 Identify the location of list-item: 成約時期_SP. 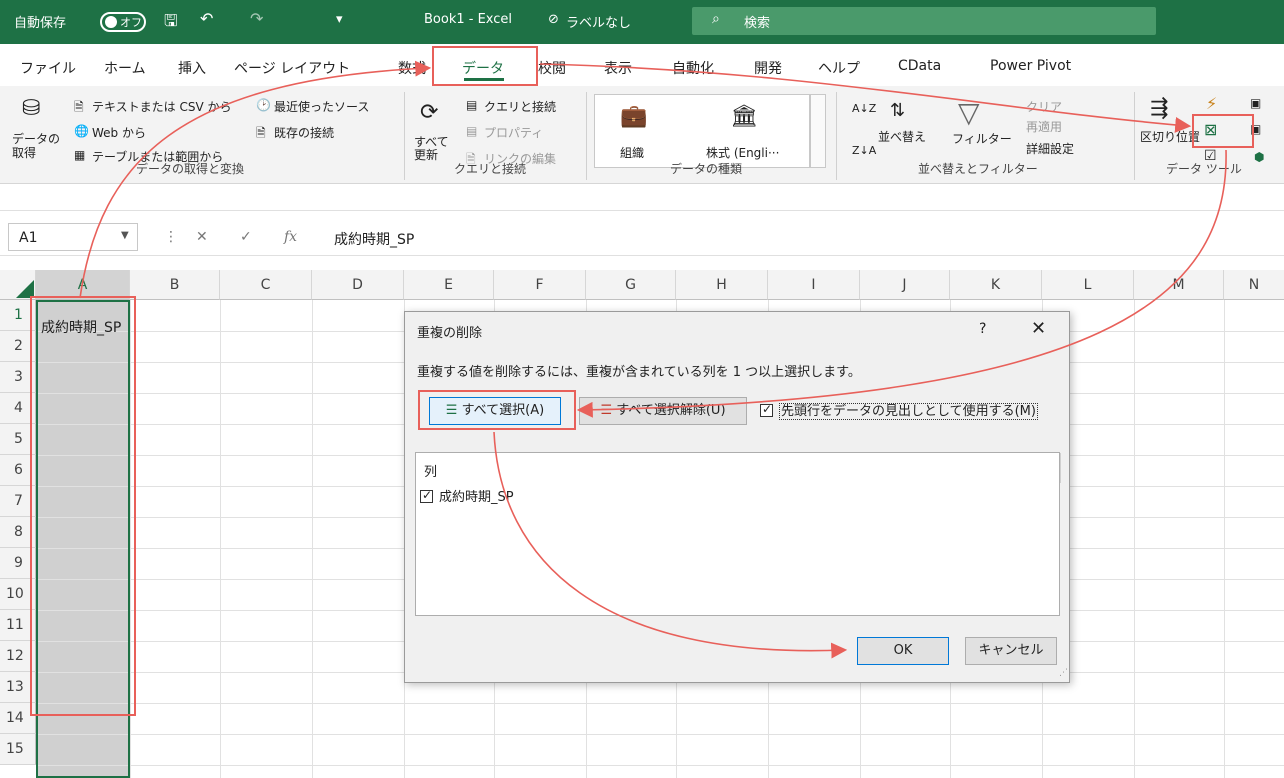
(467, 495).